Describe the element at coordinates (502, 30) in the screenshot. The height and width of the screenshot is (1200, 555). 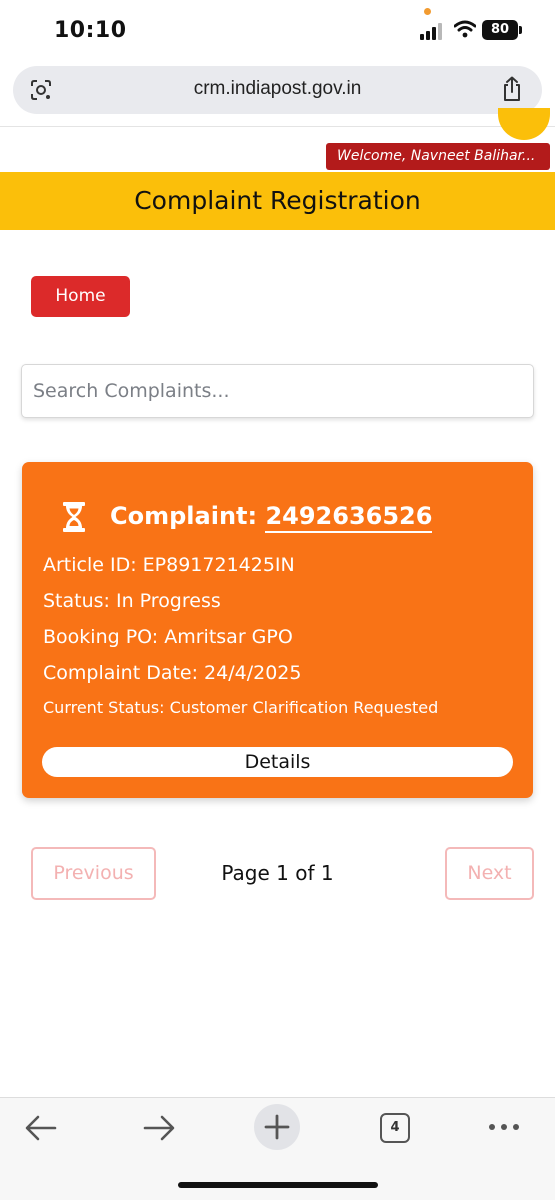
I see `battery-icon: 80` at that location.